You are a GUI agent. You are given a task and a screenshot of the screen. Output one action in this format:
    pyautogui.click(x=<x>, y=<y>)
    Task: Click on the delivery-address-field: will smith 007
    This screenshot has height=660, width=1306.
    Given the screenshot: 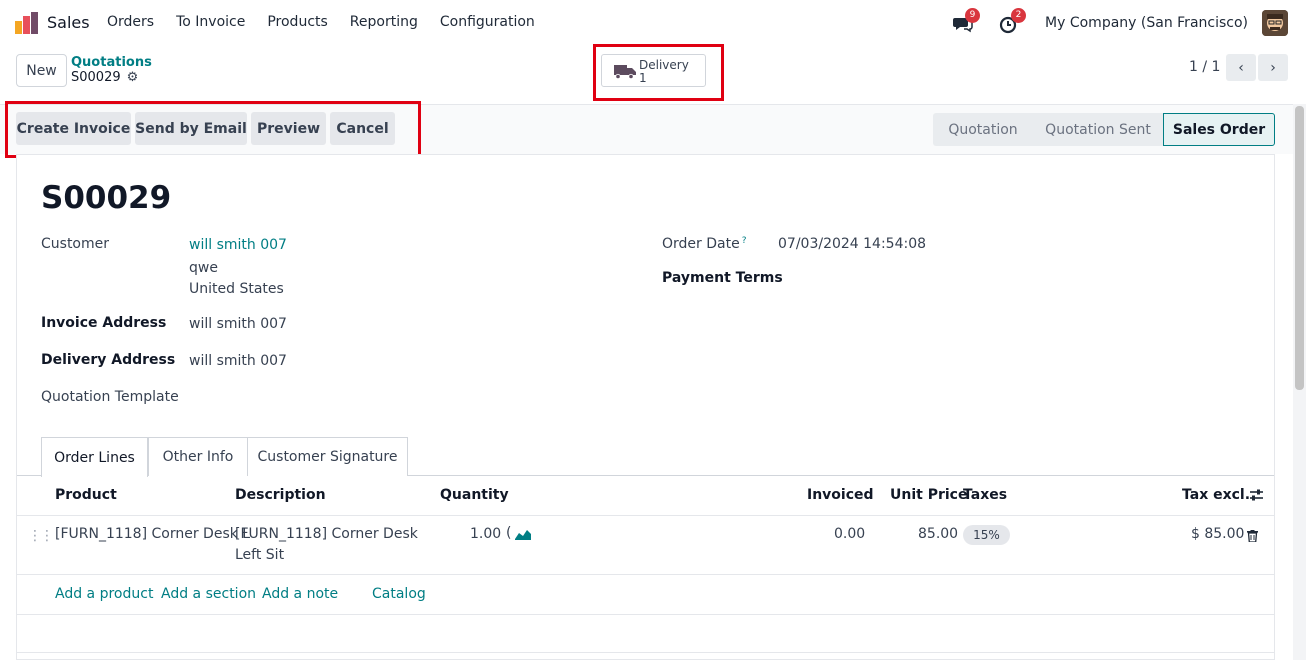 What is the action you would take?
    pyautogui.click(x=238, y=361)
    